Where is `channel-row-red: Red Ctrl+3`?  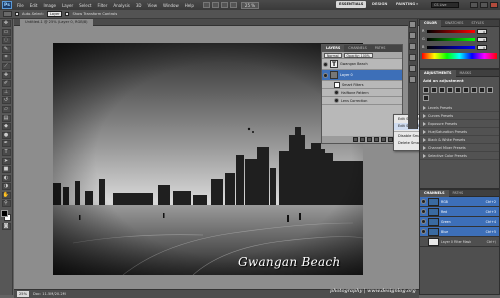 channel-row-red: Red Ctrl+3 is located at coordinates (459, 212).